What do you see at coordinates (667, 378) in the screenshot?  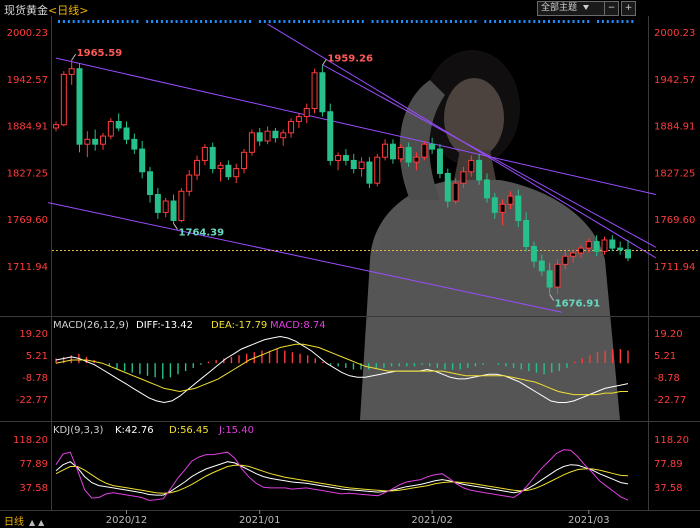 I see `macd-tick-right: -8.78` at bounding box center [667, 378].